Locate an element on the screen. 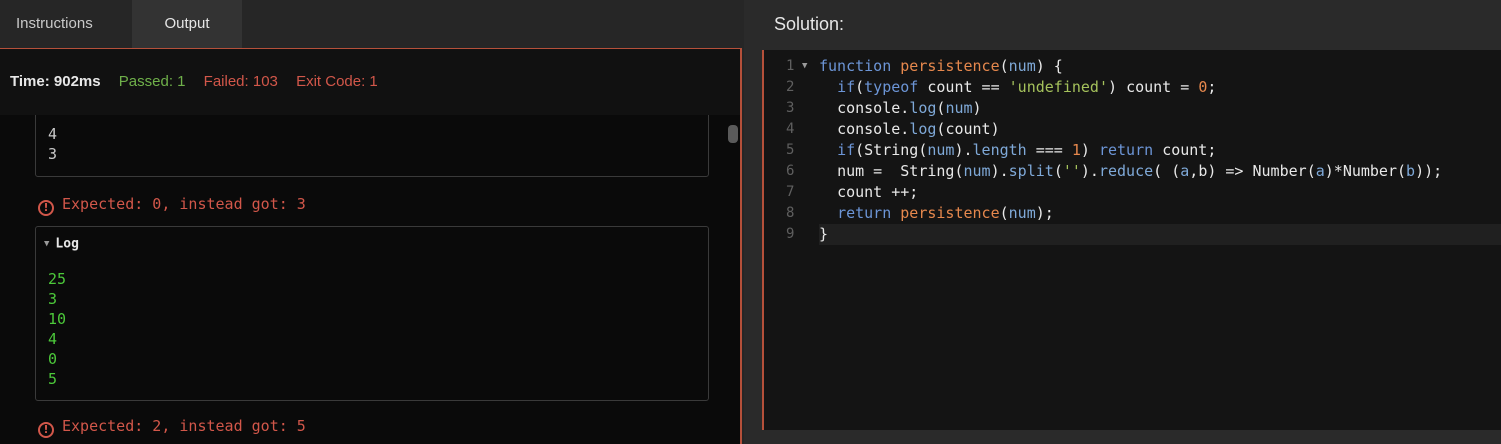 This screenshot has width=1501, height=444. log-line: 5 is located at coordinates (53, 379).